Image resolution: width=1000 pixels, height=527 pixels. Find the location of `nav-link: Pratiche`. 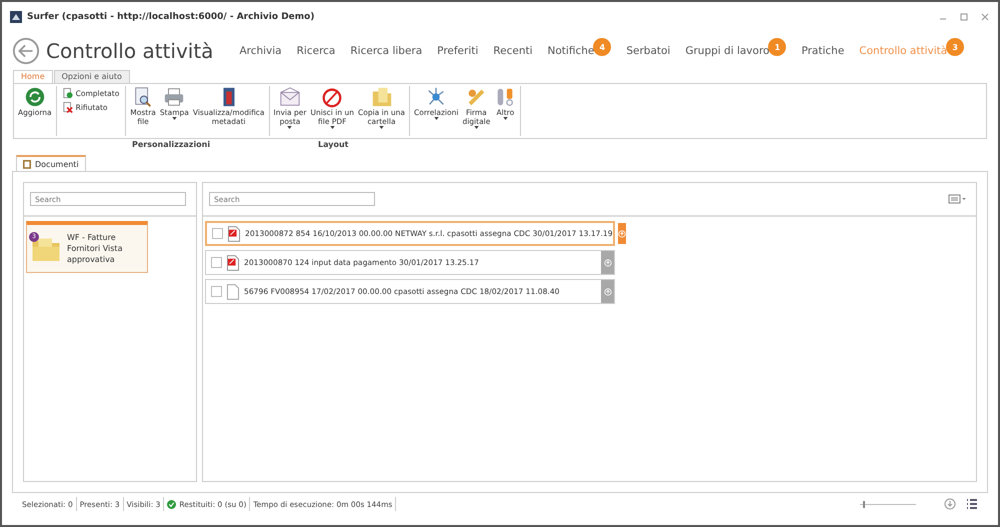

nav-link: Pratiche is located at coordinates (822, 51).